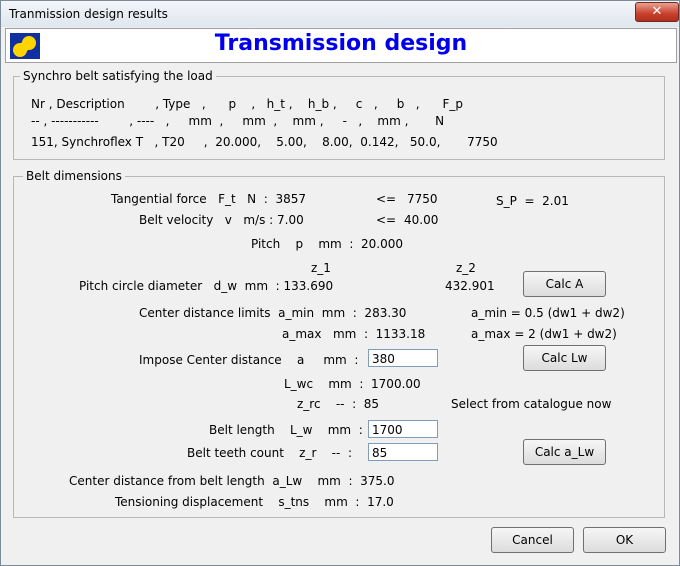 This screenshot has height=566, width=680. Describe the element at coordinates (403, 429) in the screenshot. I see `belt-length-input: 1700` at that location.